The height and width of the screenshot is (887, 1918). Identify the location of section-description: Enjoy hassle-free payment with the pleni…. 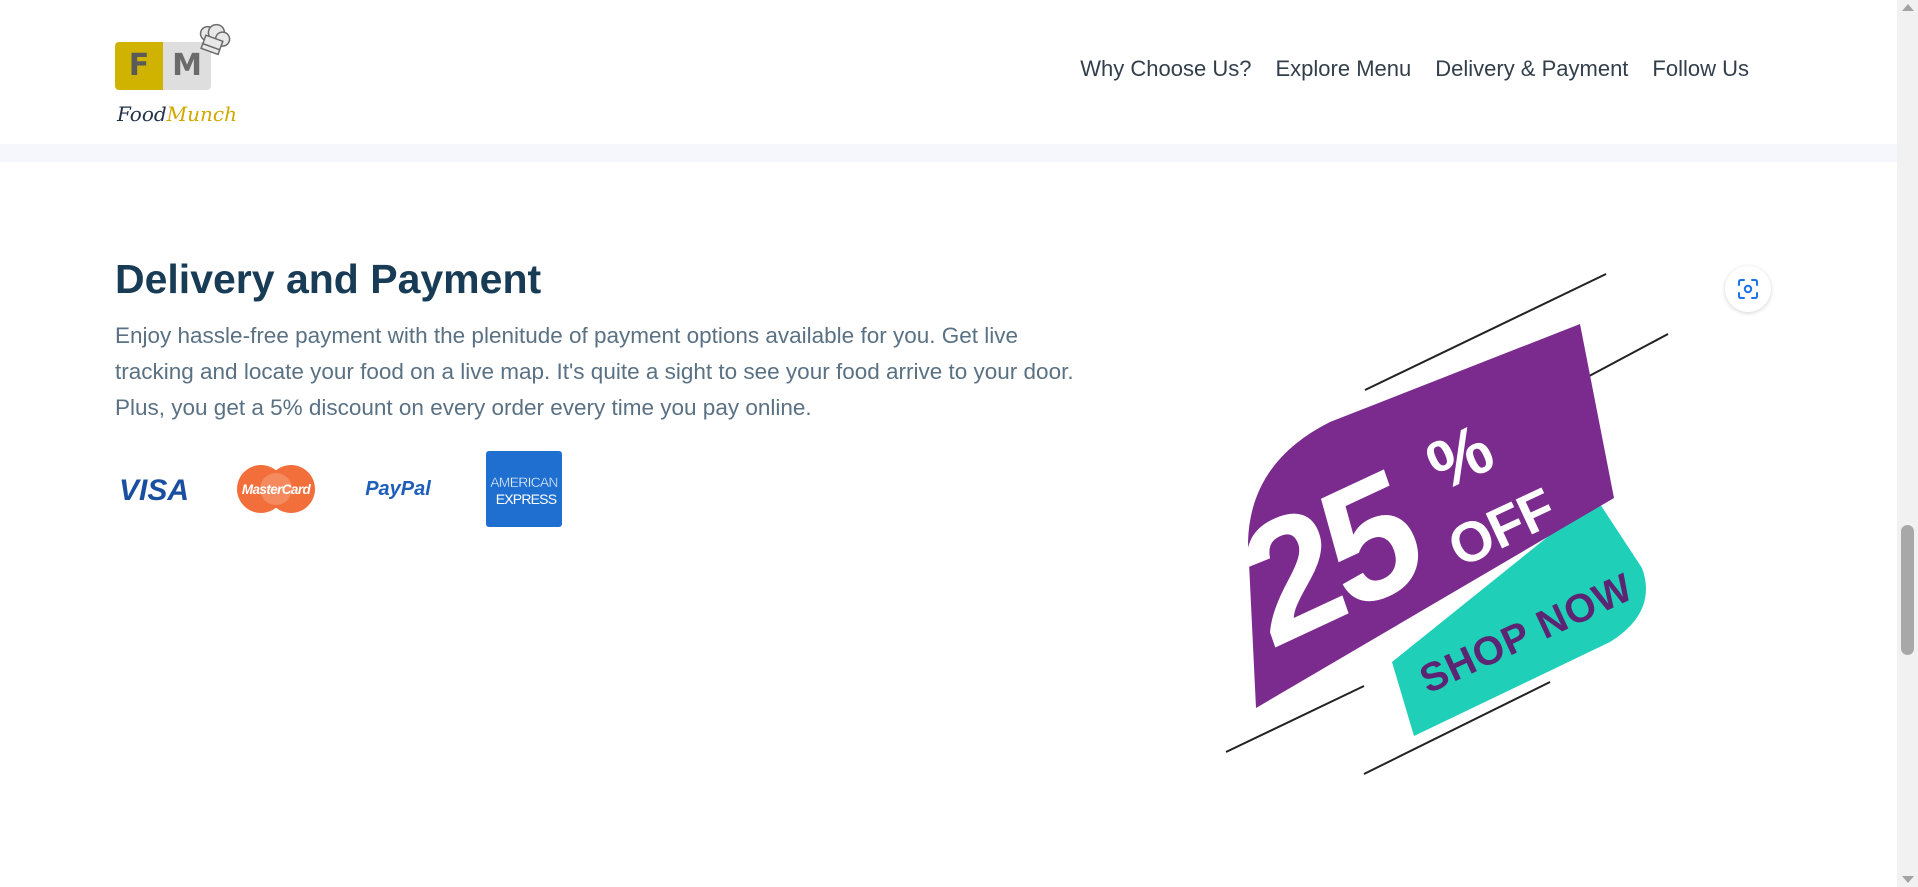
(594, 371).